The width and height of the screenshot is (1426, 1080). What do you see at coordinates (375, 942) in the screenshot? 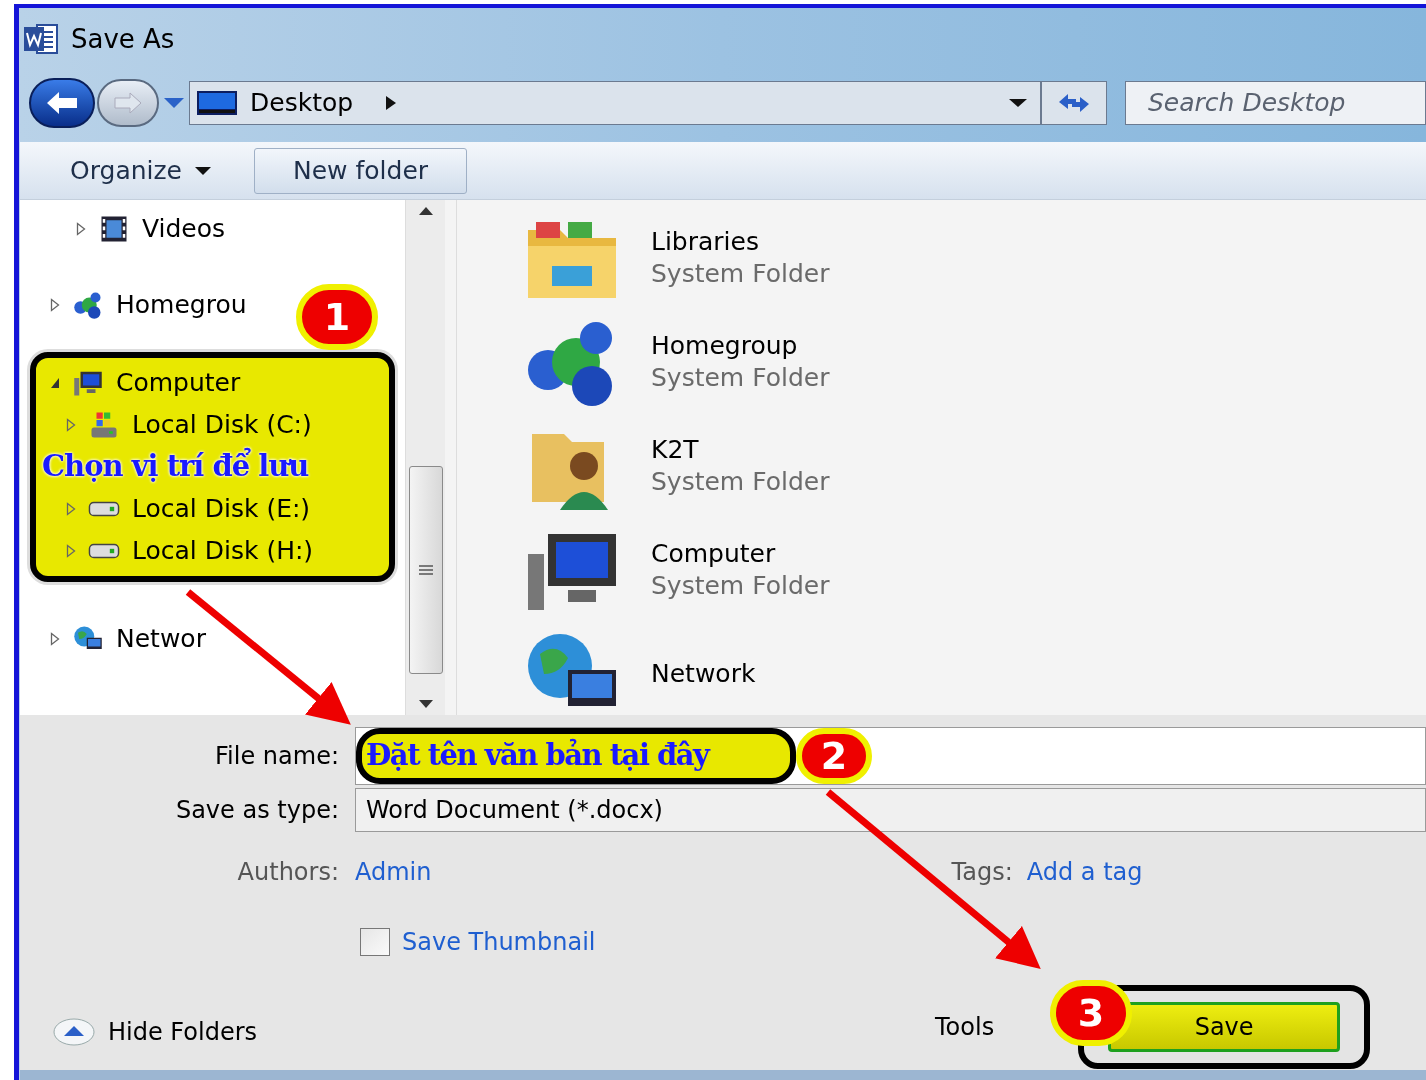
I see `checkbox` at bounding box center [375, 942].